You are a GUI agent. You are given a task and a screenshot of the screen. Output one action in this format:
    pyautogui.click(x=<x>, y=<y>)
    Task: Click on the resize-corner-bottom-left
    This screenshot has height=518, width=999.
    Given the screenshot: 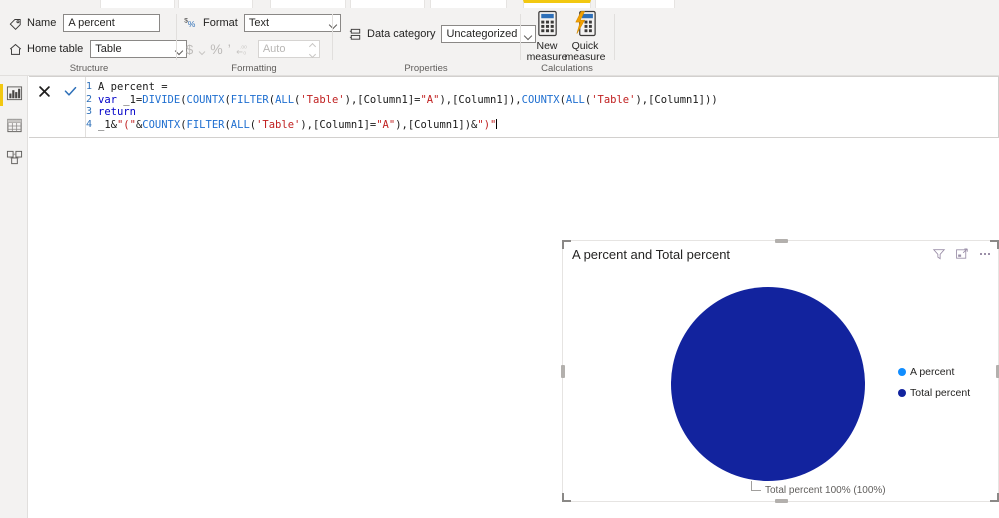 What is the action you would take?
    pyautogui.click(x=566, y=497)
    